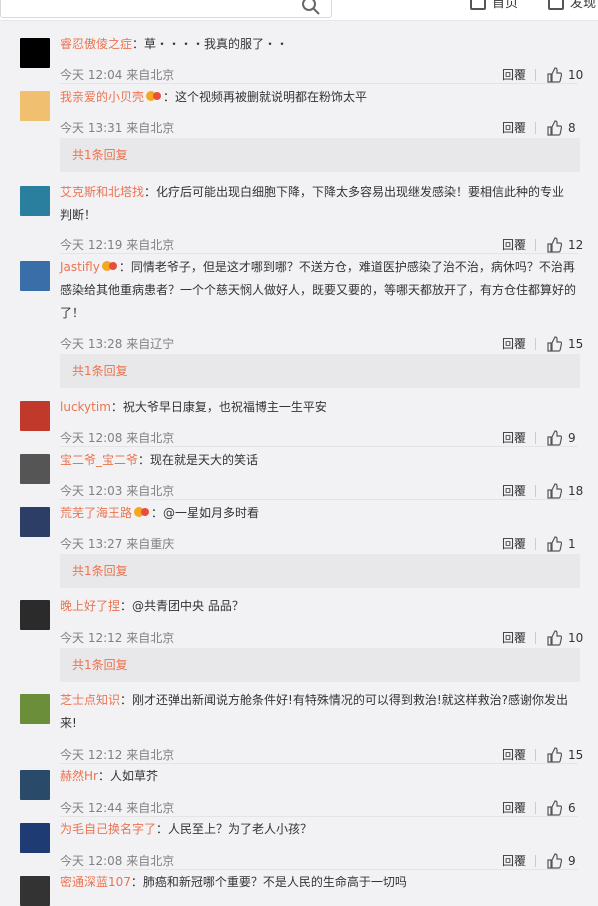  Describe the element at coordinates (96, 44) in the screenshot. I see `comment-username: 睿忍傲倰之症` at that location.